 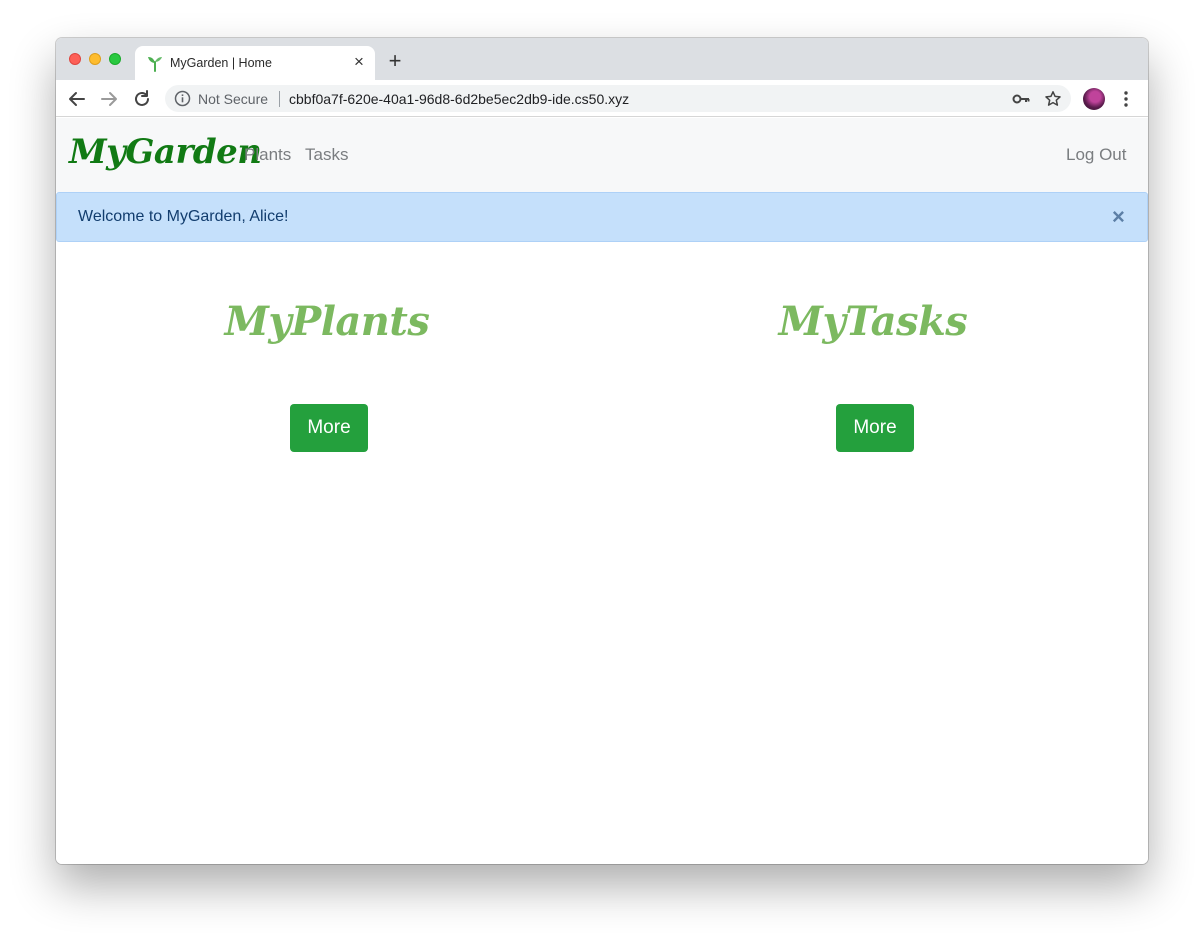 What do you see at coordinates (95, 59) in the screenshot?
I see `minimize-window-button` at bounding box center [95, 59].